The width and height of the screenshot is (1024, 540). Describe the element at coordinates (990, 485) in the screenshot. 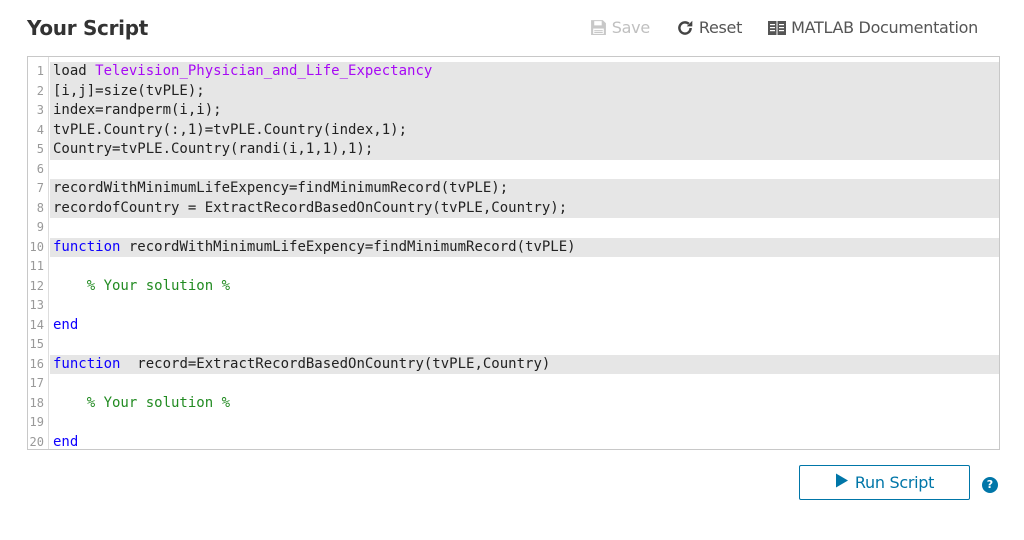

I see `help-icon: ?` at that location.